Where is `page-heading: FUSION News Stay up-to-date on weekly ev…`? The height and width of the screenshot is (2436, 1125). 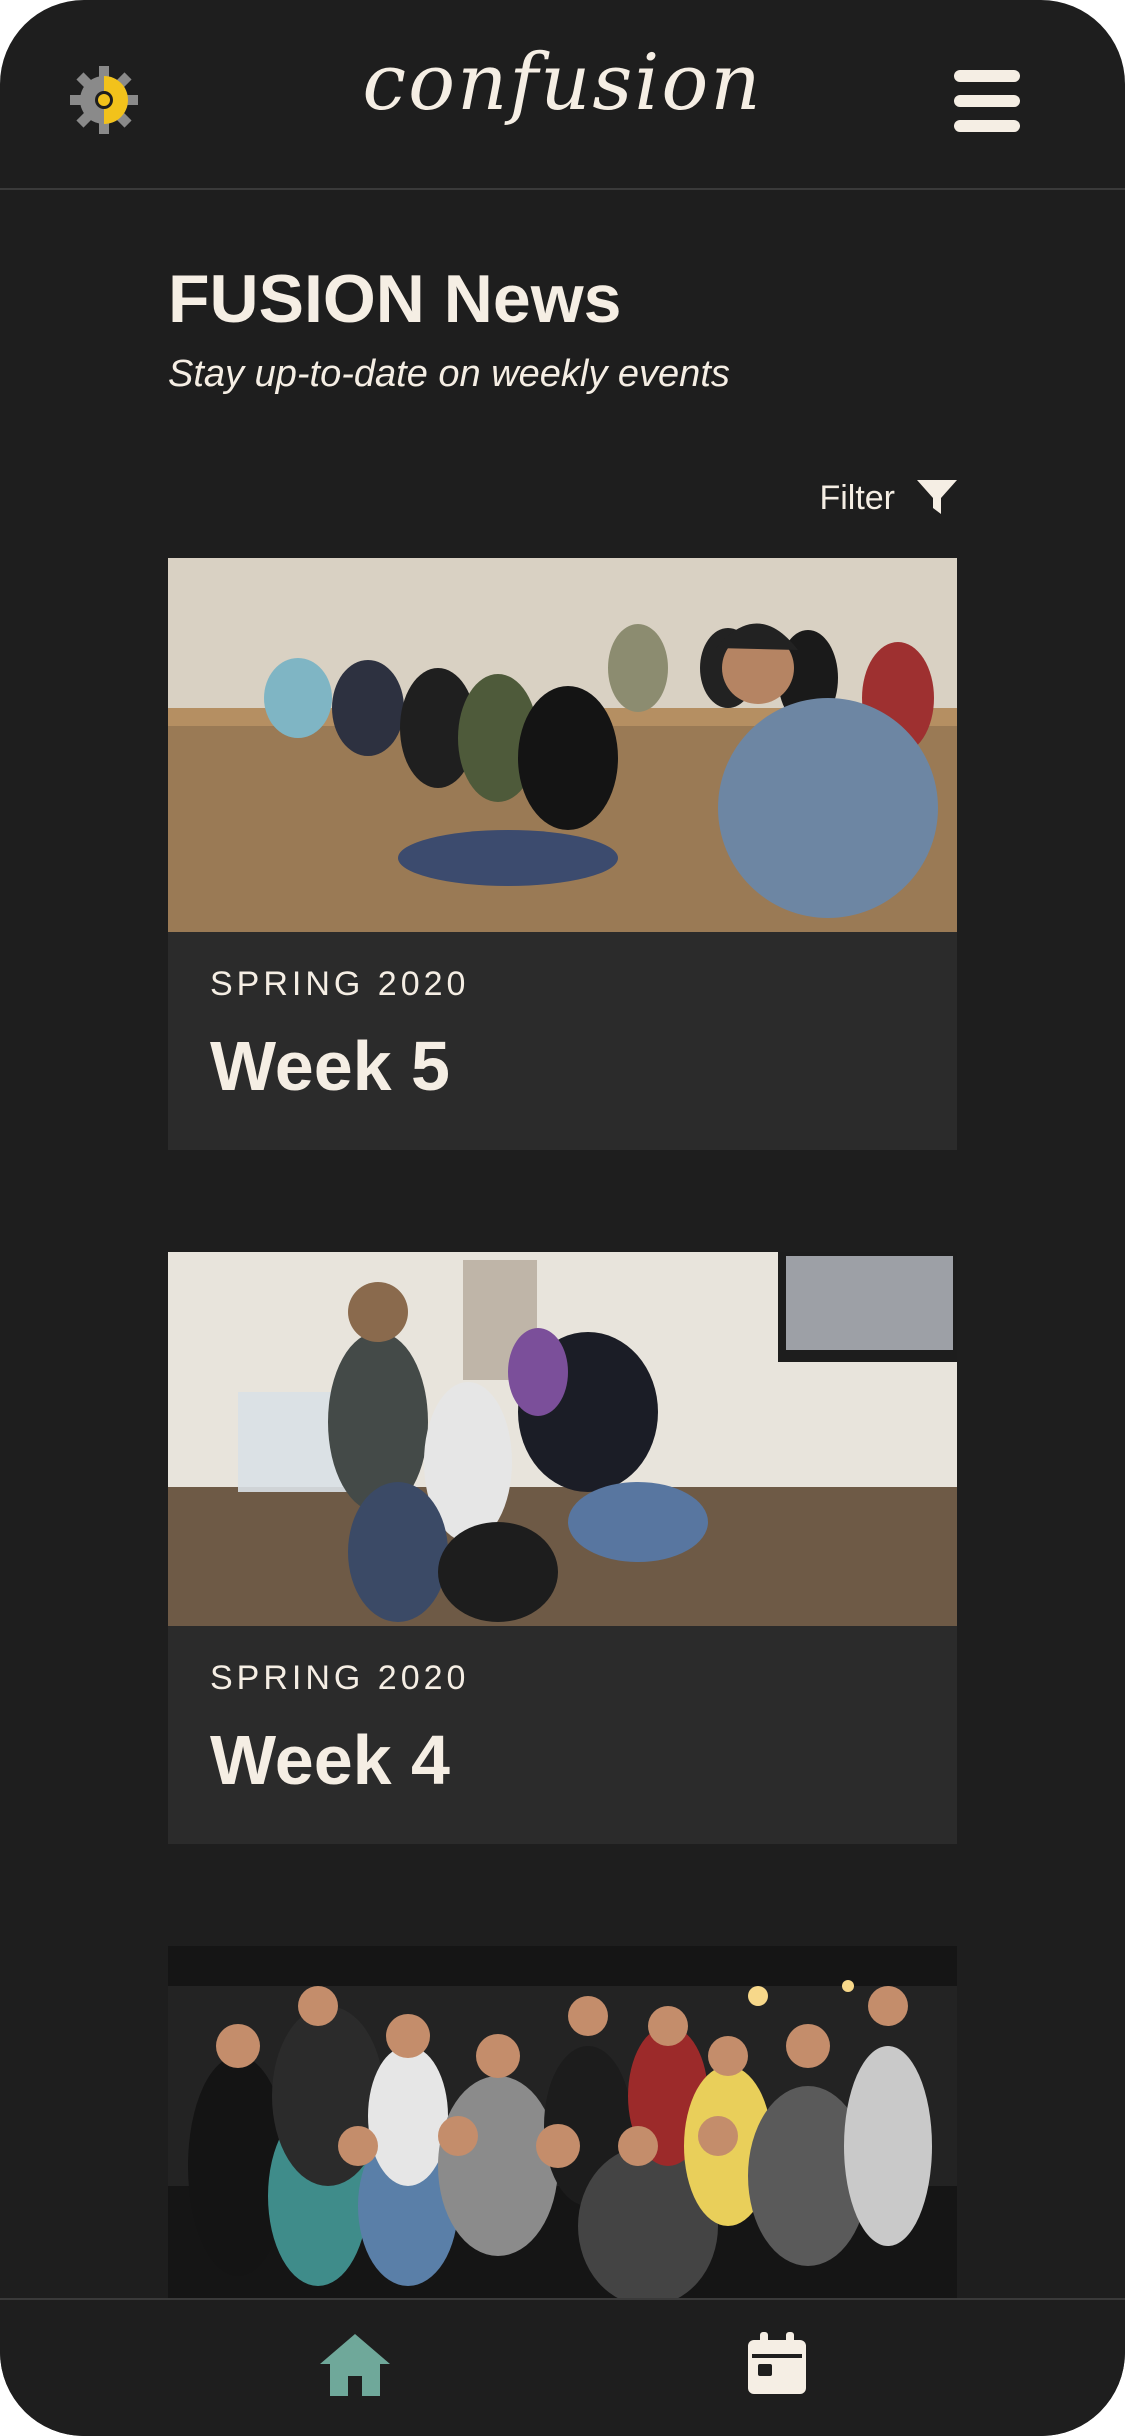
page-heading: FUSION News Stay up-to-date on weekly ev… is located at coordinates (449, 329).